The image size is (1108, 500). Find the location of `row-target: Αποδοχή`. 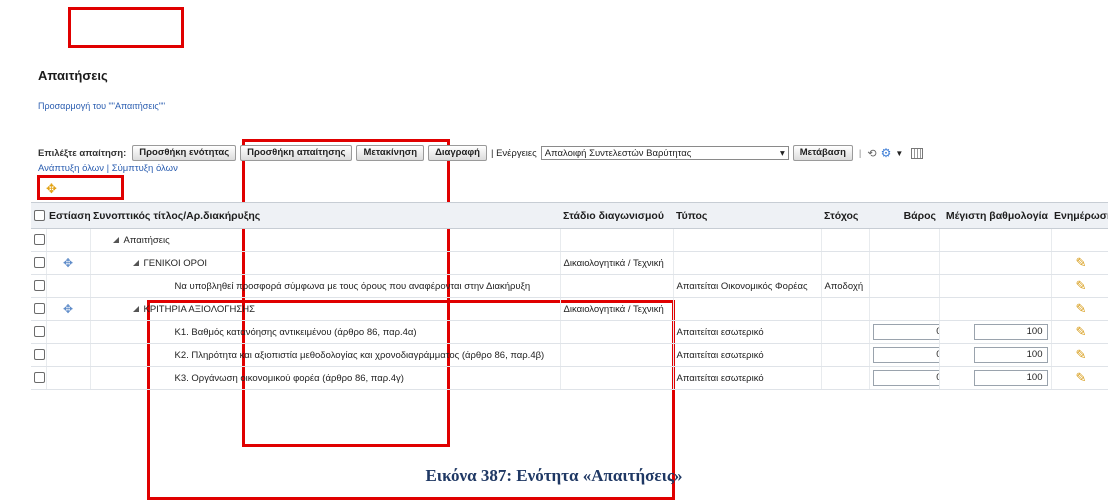

row-target: Αποδοχή is located at coordinates (845, 286).